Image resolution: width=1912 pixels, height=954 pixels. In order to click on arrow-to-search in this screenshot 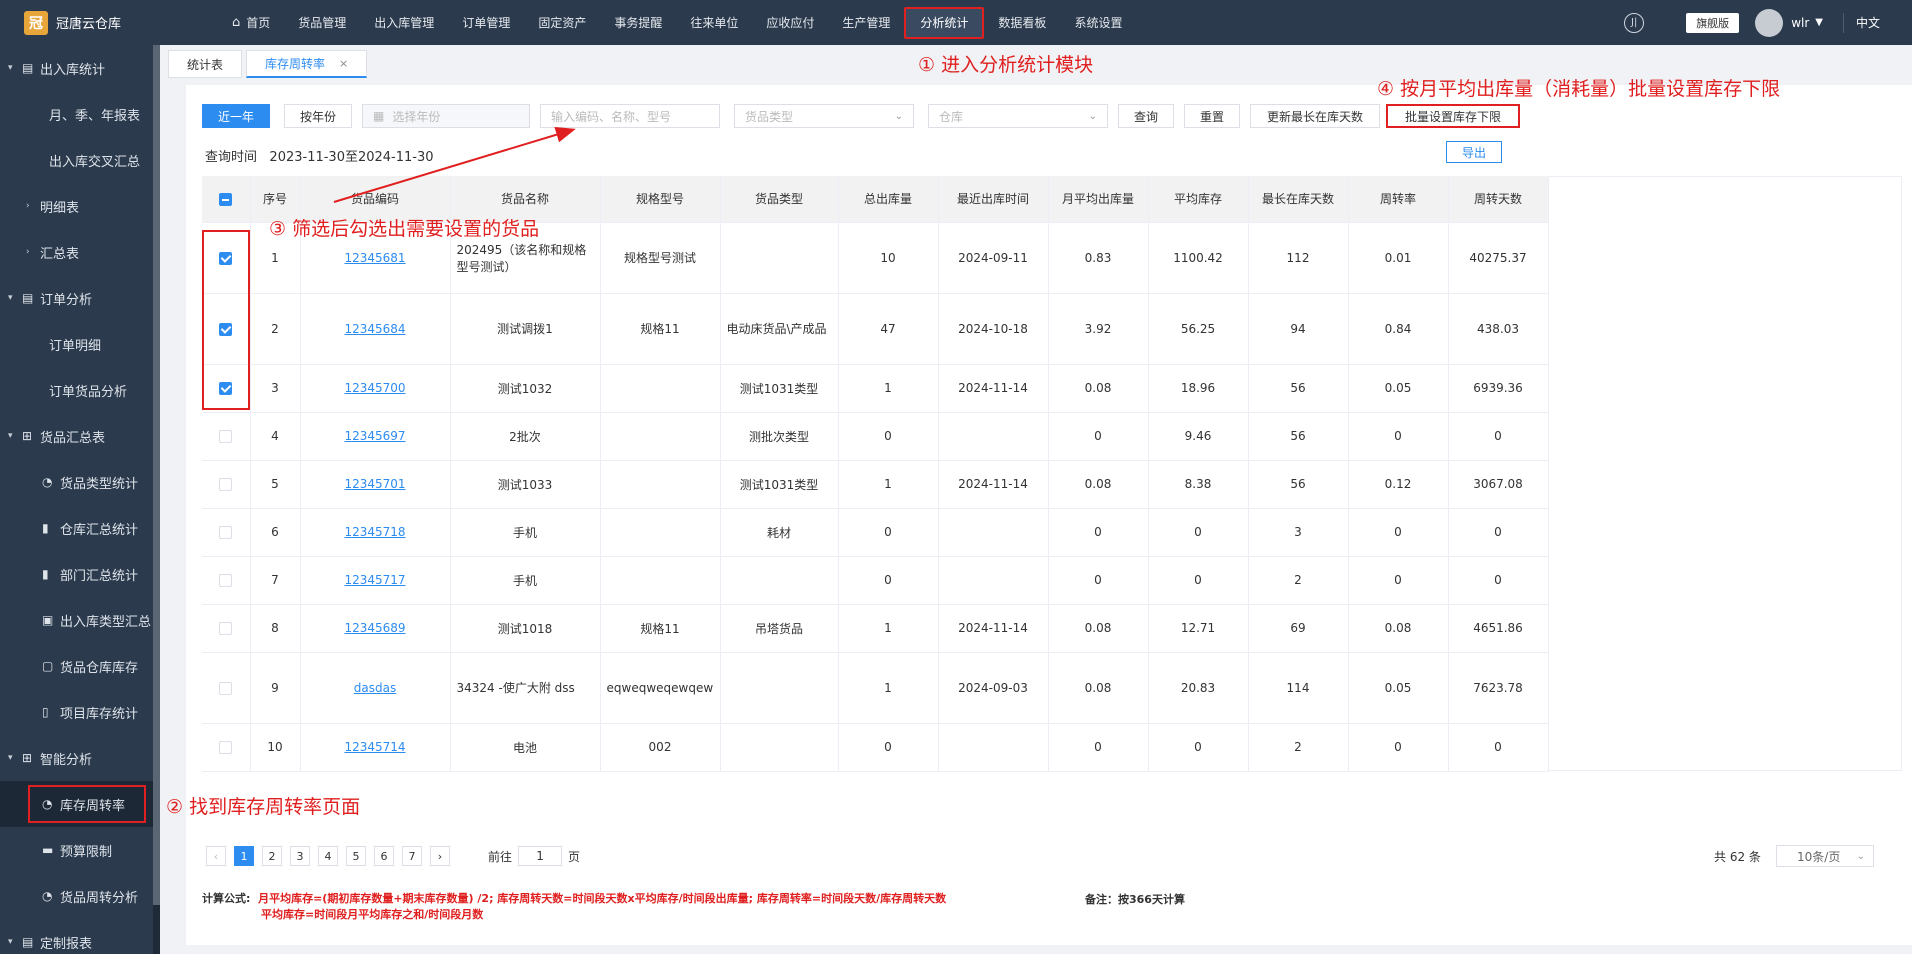, I will do `click(454, 164)`.